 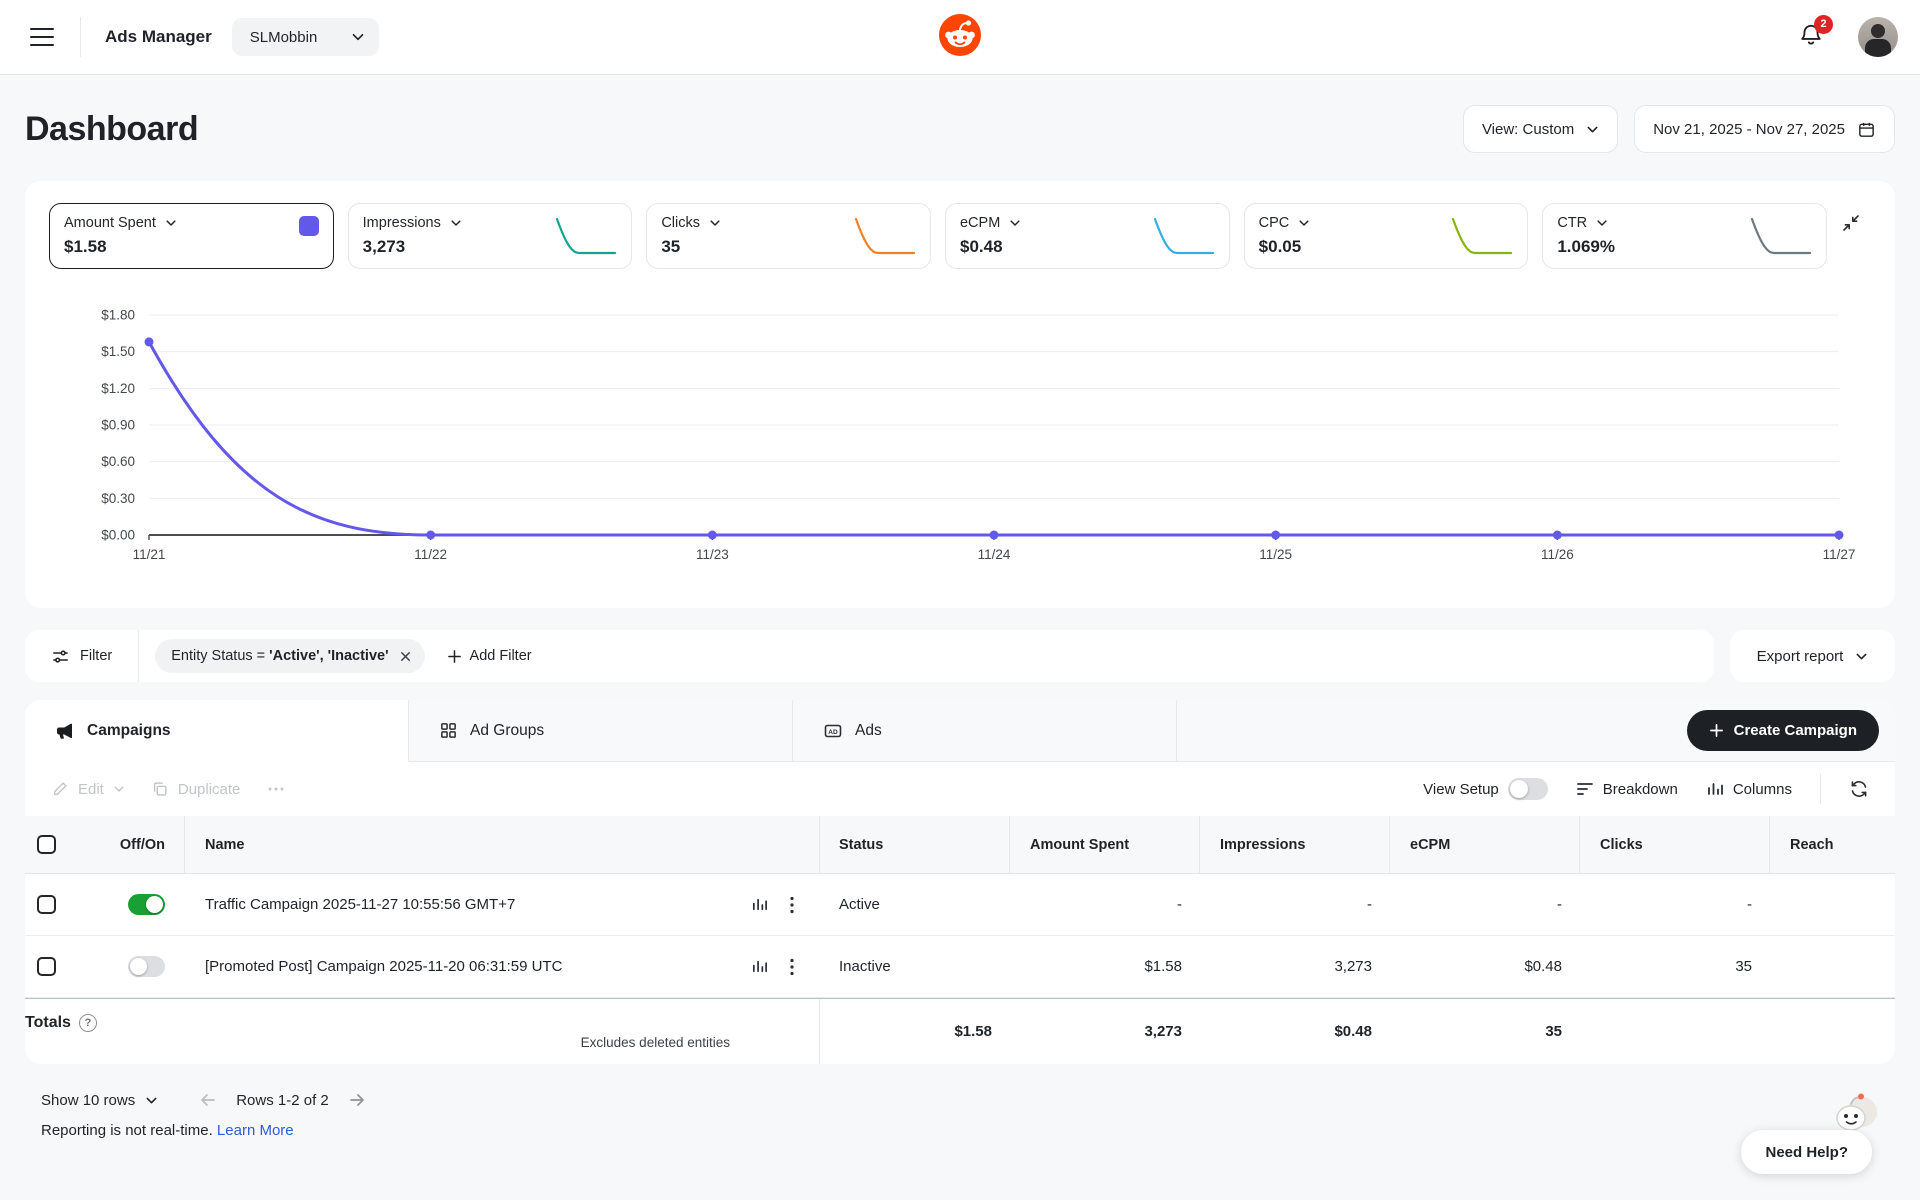 I want to click on status-value: Inactive, so click(x=865, y=966).